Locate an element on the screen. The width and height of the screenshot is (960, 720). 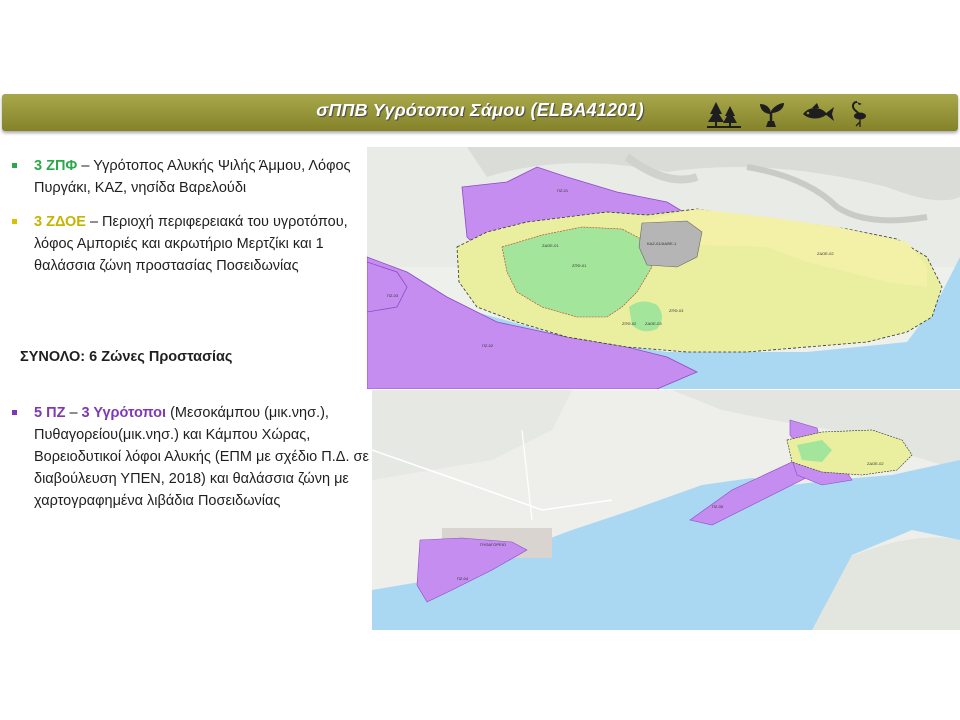
flamingo-icon is located at coordinates (859, 114).